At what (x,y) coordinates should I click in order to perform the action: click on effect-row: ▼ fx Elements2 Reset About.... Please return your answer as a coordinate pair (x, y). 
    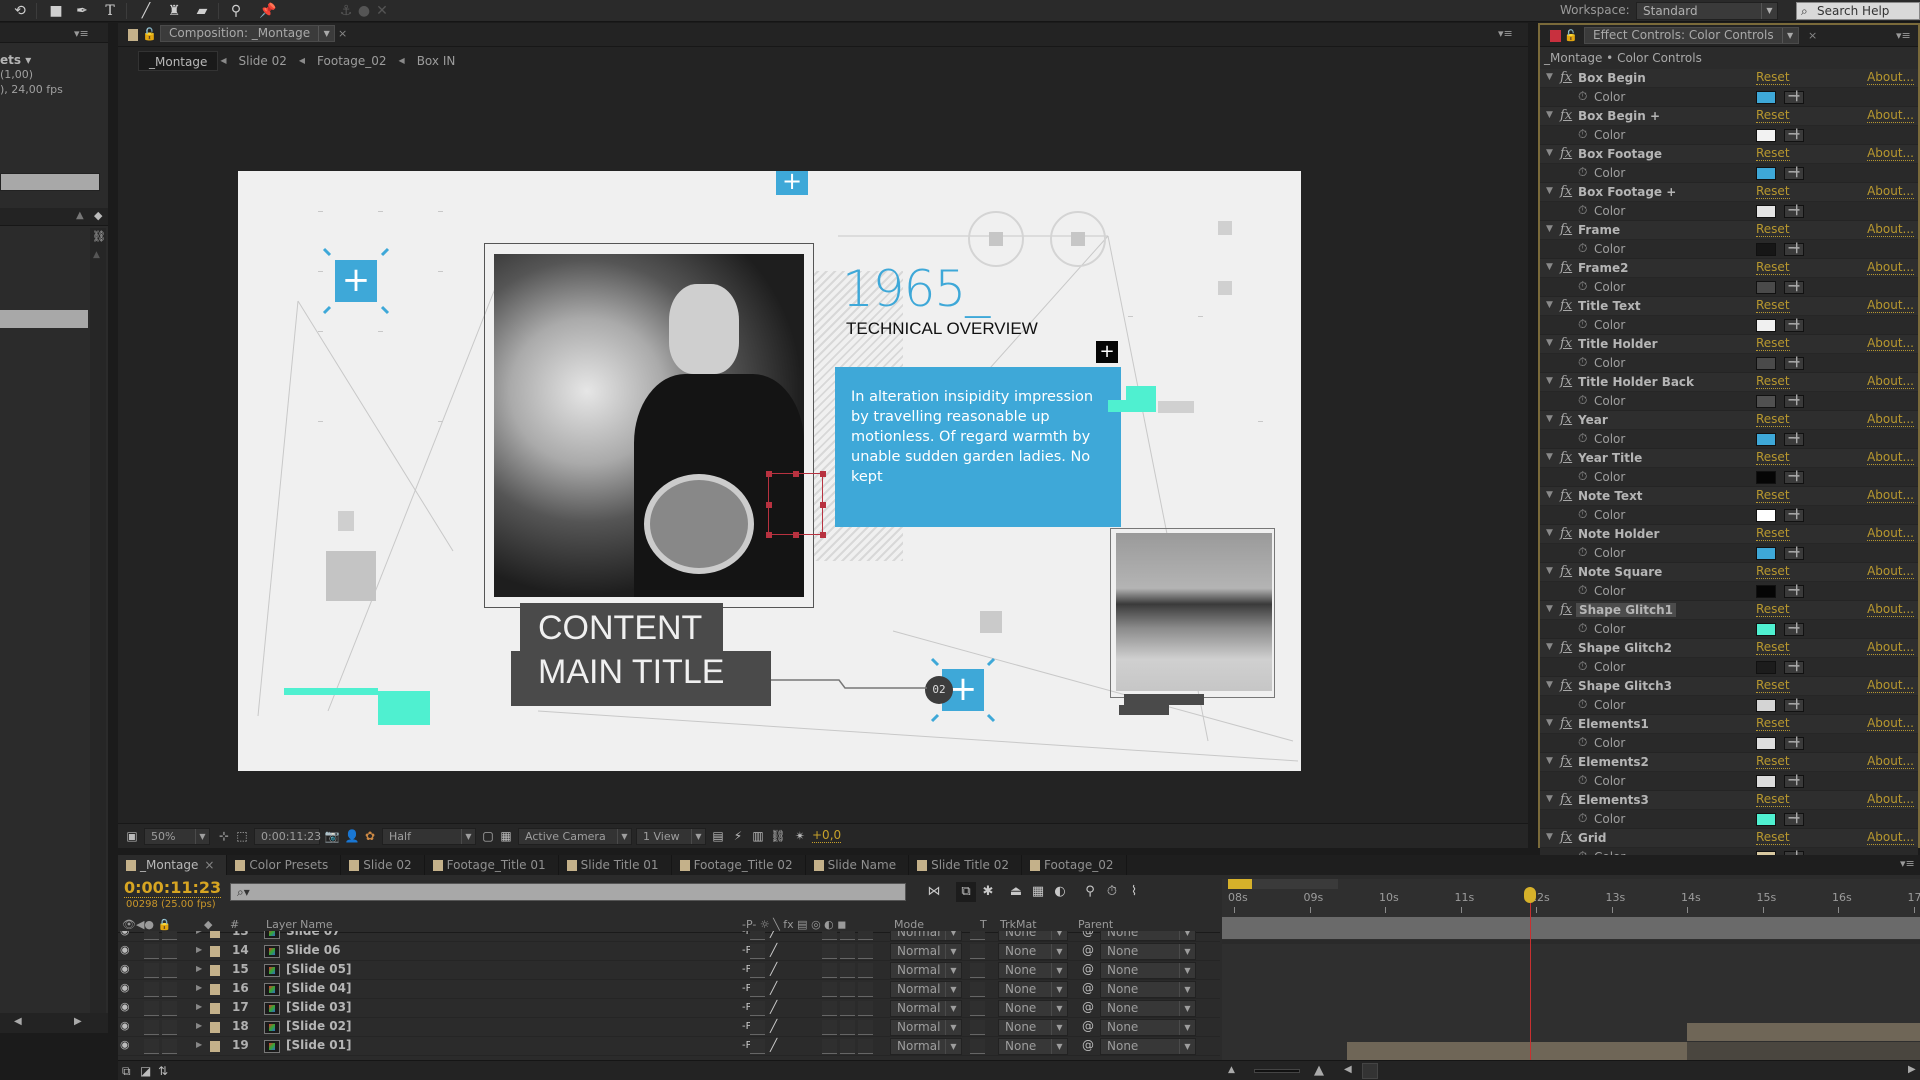
    Looking at the image, I should click on (1729, 762).